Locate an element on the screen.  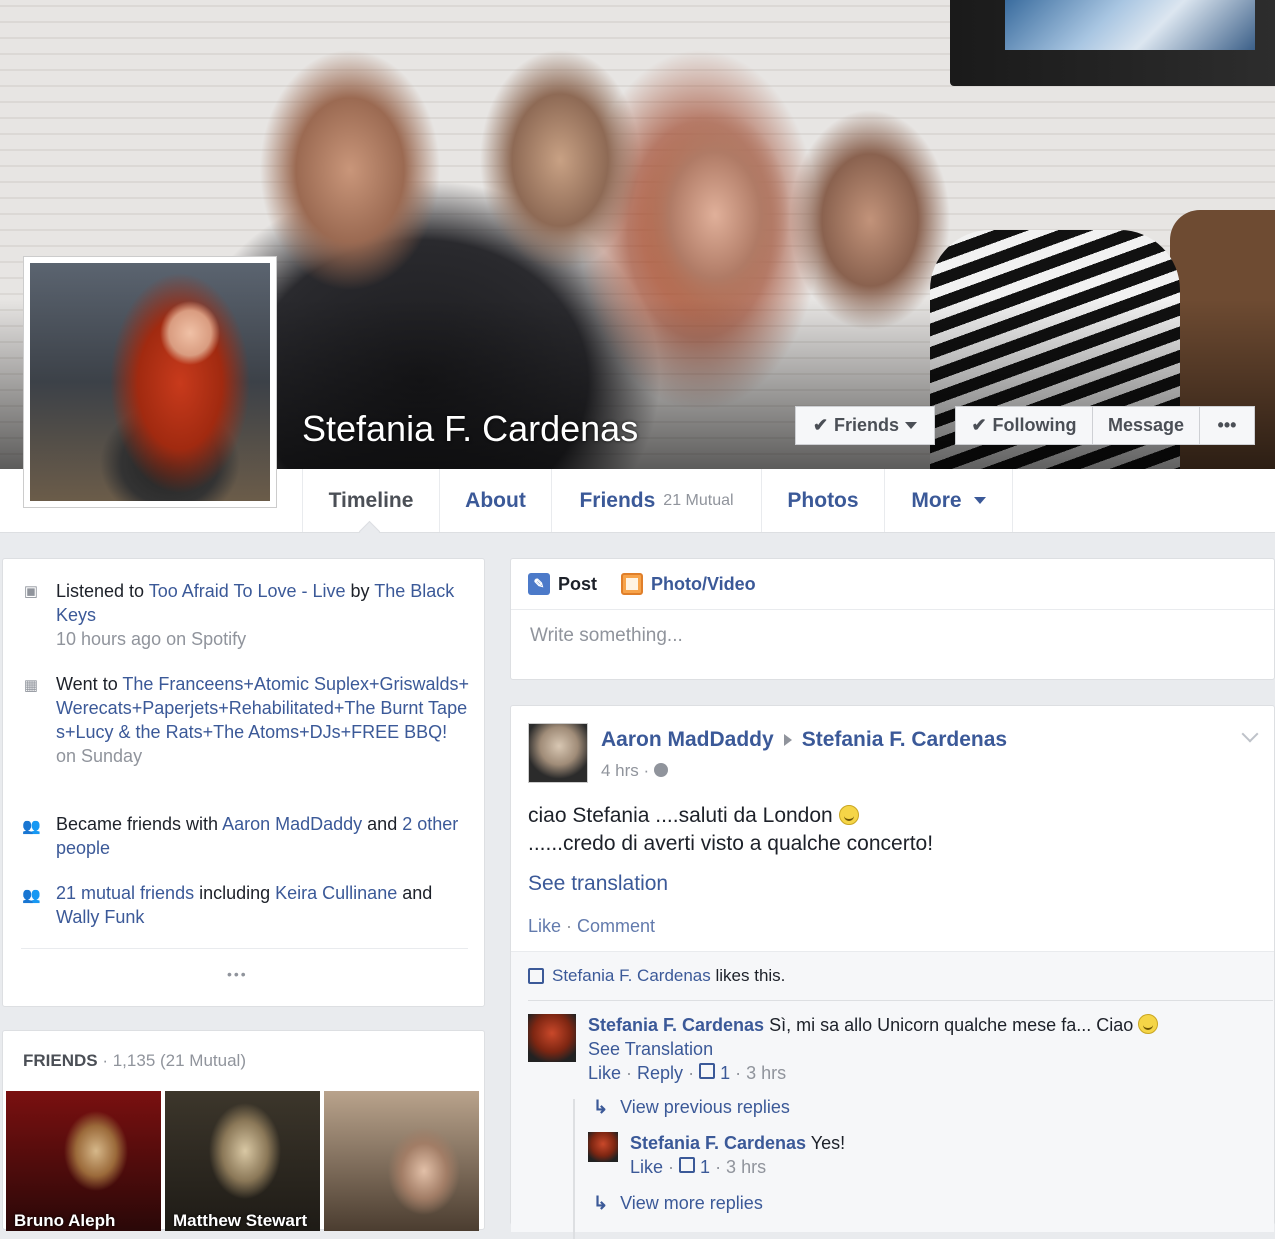
arrow-right-icon is located at coordinates (787, 740).